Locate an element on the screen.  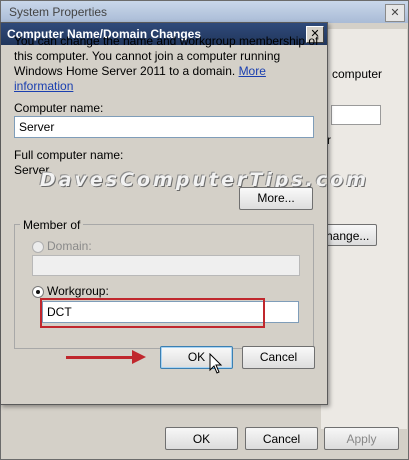
cancel-button: Cancel is located at coordinates (278, 357).